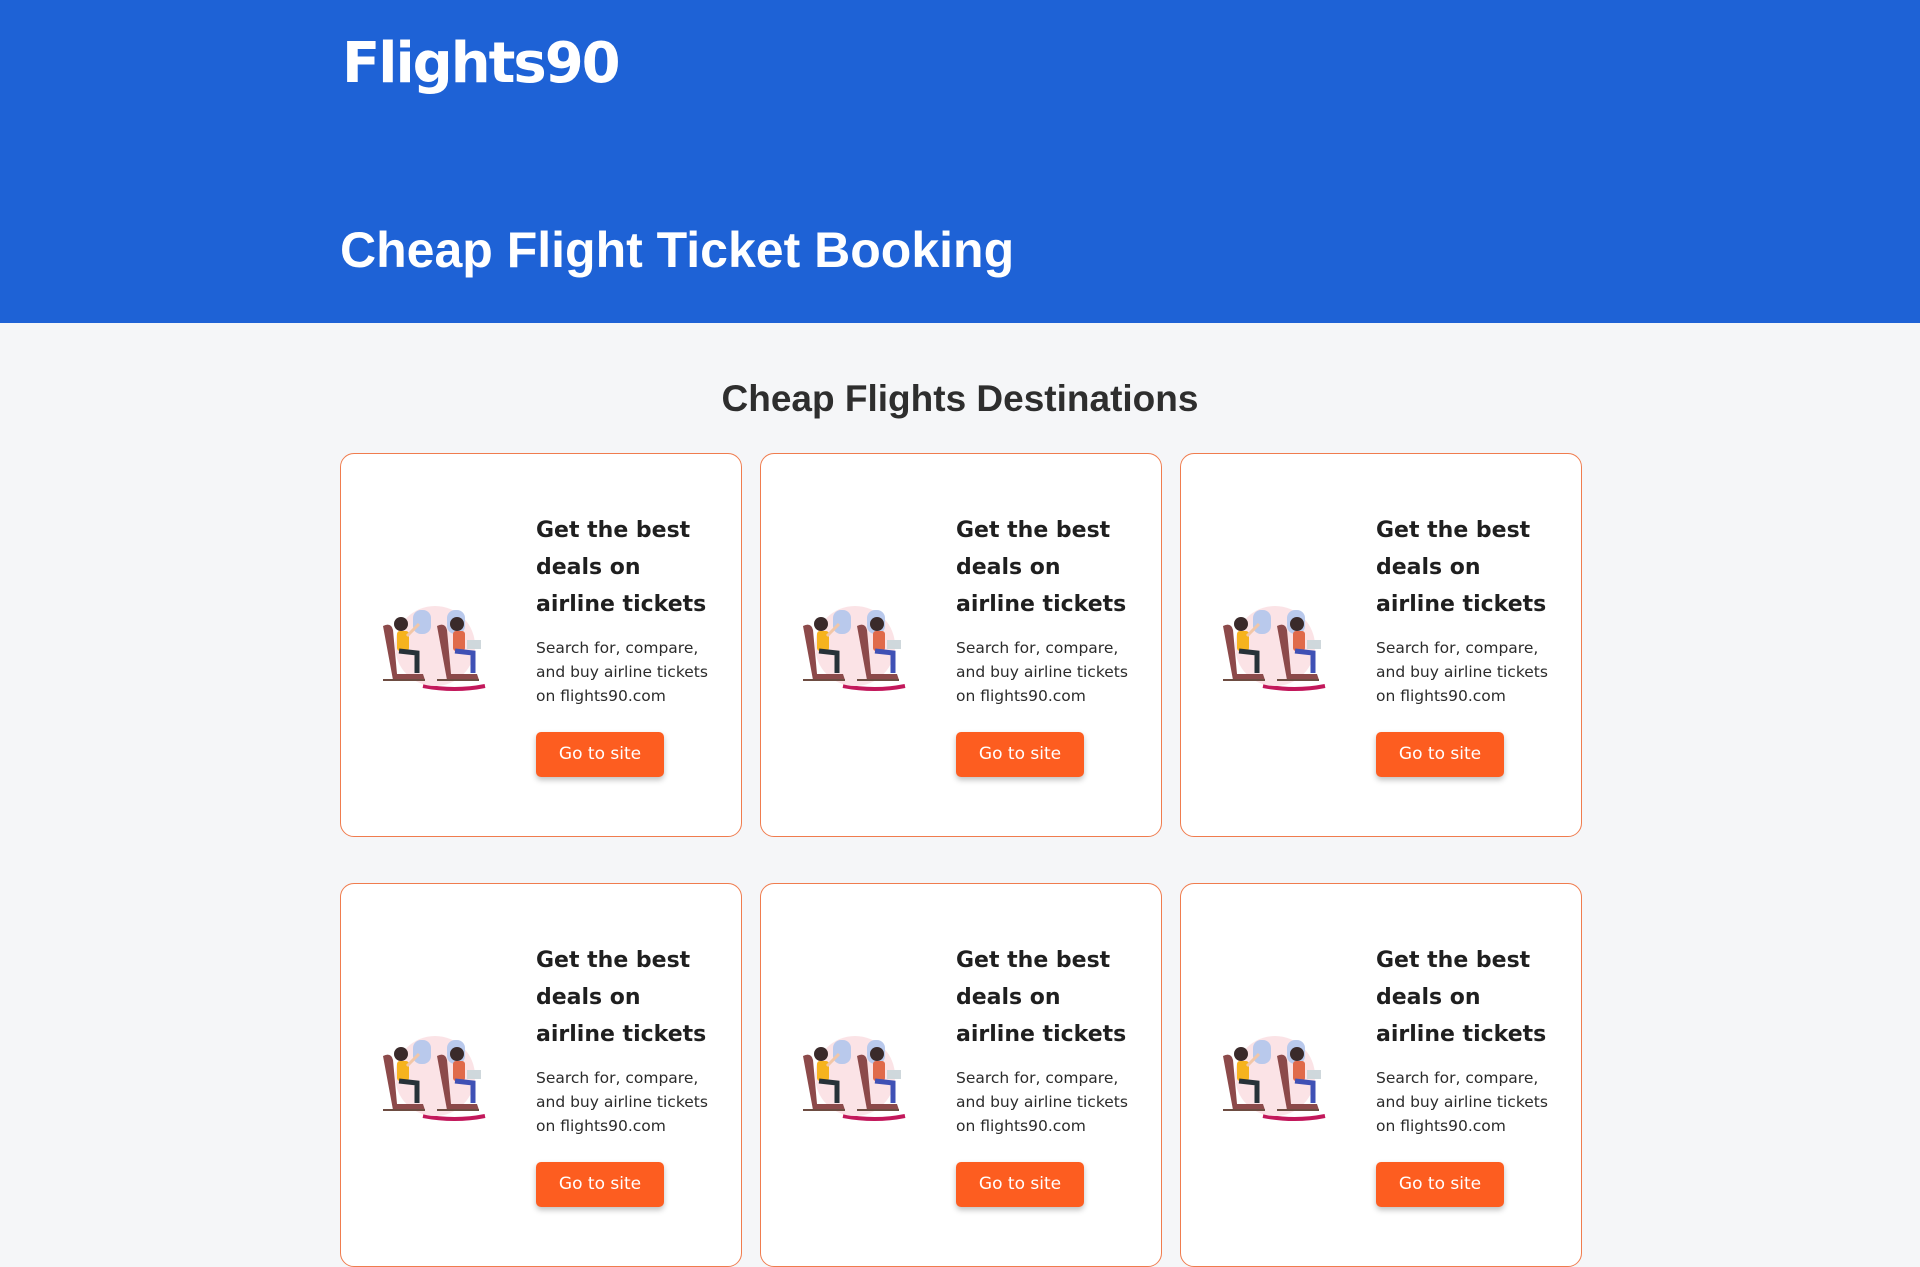 Image resolution: width=1920 pixels, height=1267 pixels. I want to click on section-title: Cheap Flights Destinations, so click(960, 398).